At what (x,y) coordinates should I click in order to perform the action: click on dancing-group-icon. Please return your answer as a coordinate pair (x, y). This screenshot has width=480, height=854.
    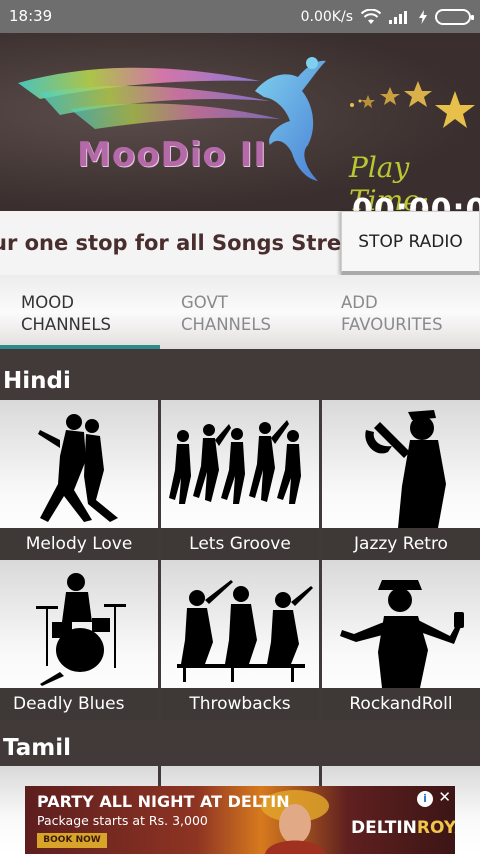
    Looking at the image, I should click on (235, 462).